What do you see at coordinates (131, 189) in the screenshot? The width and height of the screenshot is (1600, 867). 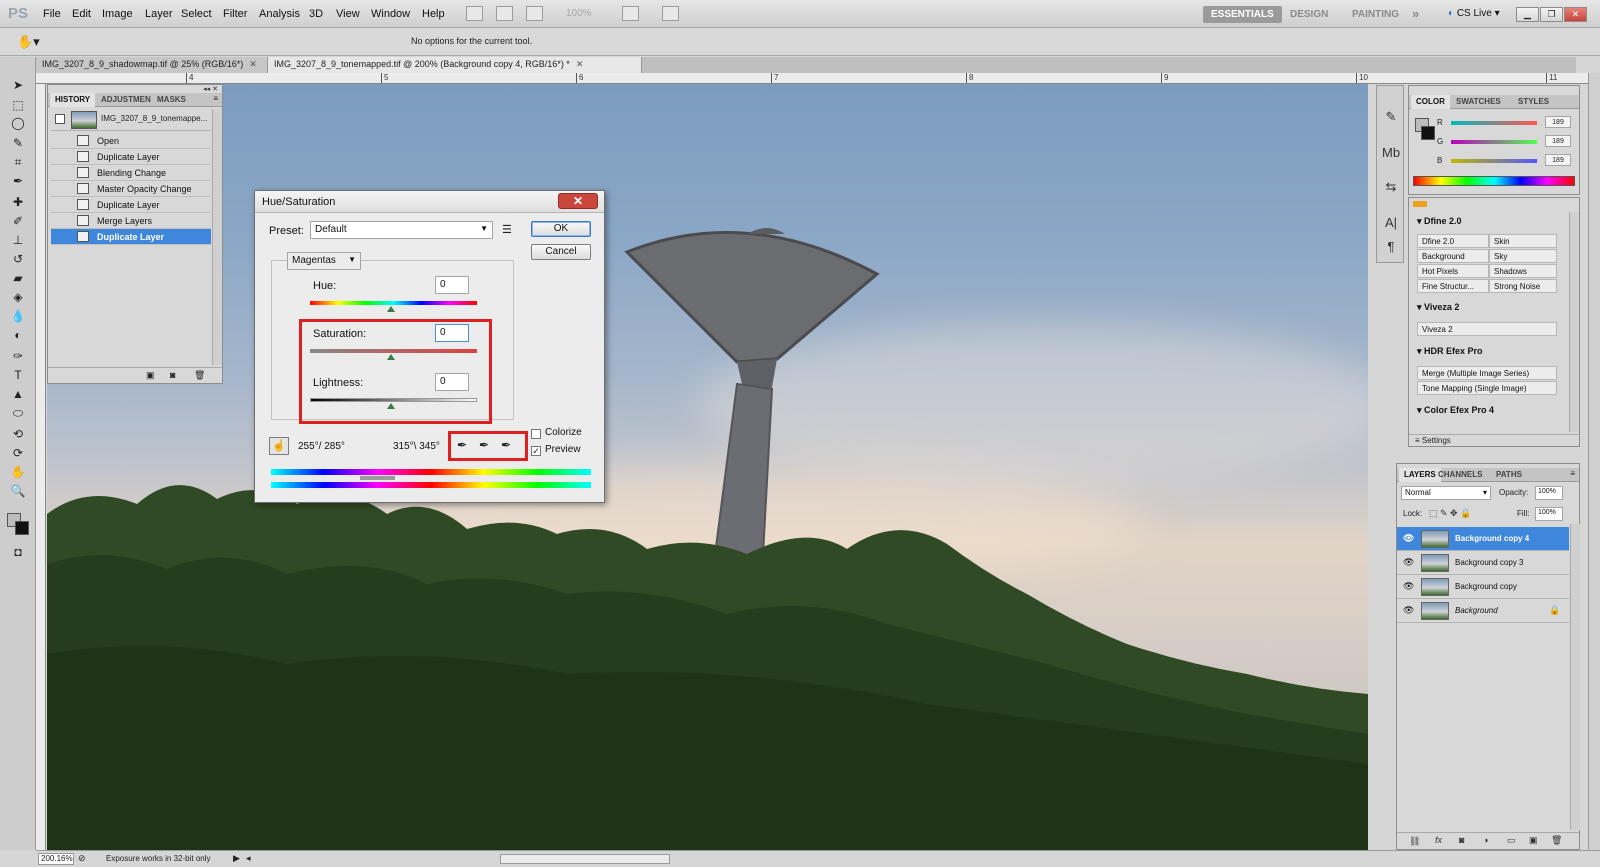 I see `history-item: Master Opacity Change` at bounding box center [131, 189].